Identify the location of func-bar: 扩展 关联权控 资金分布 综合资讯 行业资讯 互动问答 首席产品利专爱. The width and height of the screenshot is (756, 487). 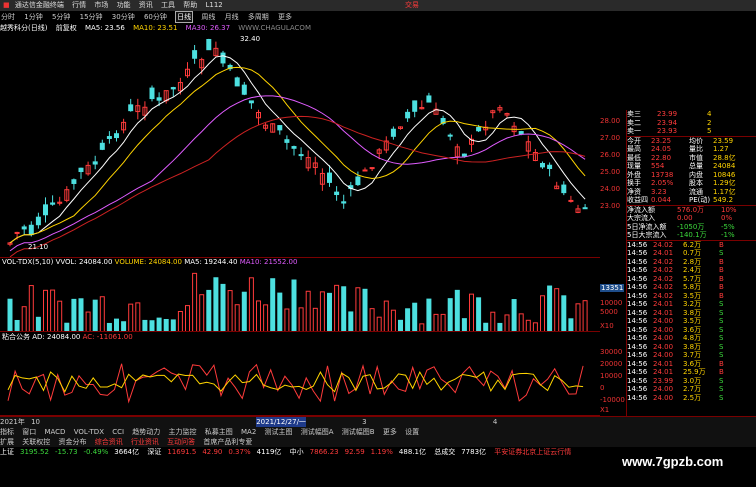
(378, 442).